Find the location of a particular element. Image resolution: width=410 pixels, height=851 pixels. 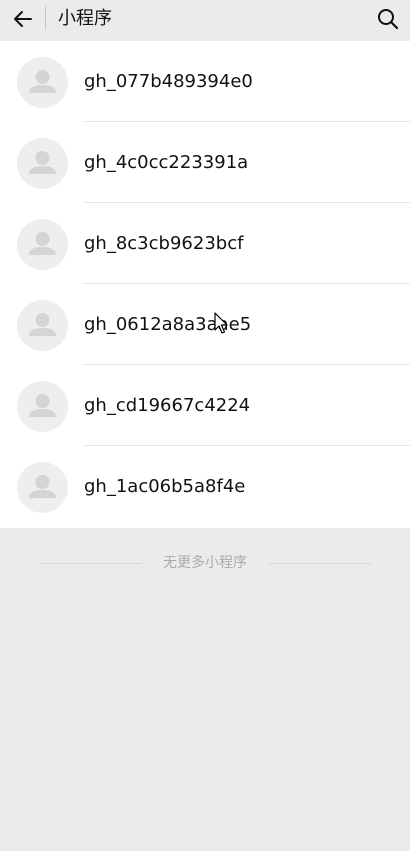

arrow-left-icon is located at coordinates (23, 19).